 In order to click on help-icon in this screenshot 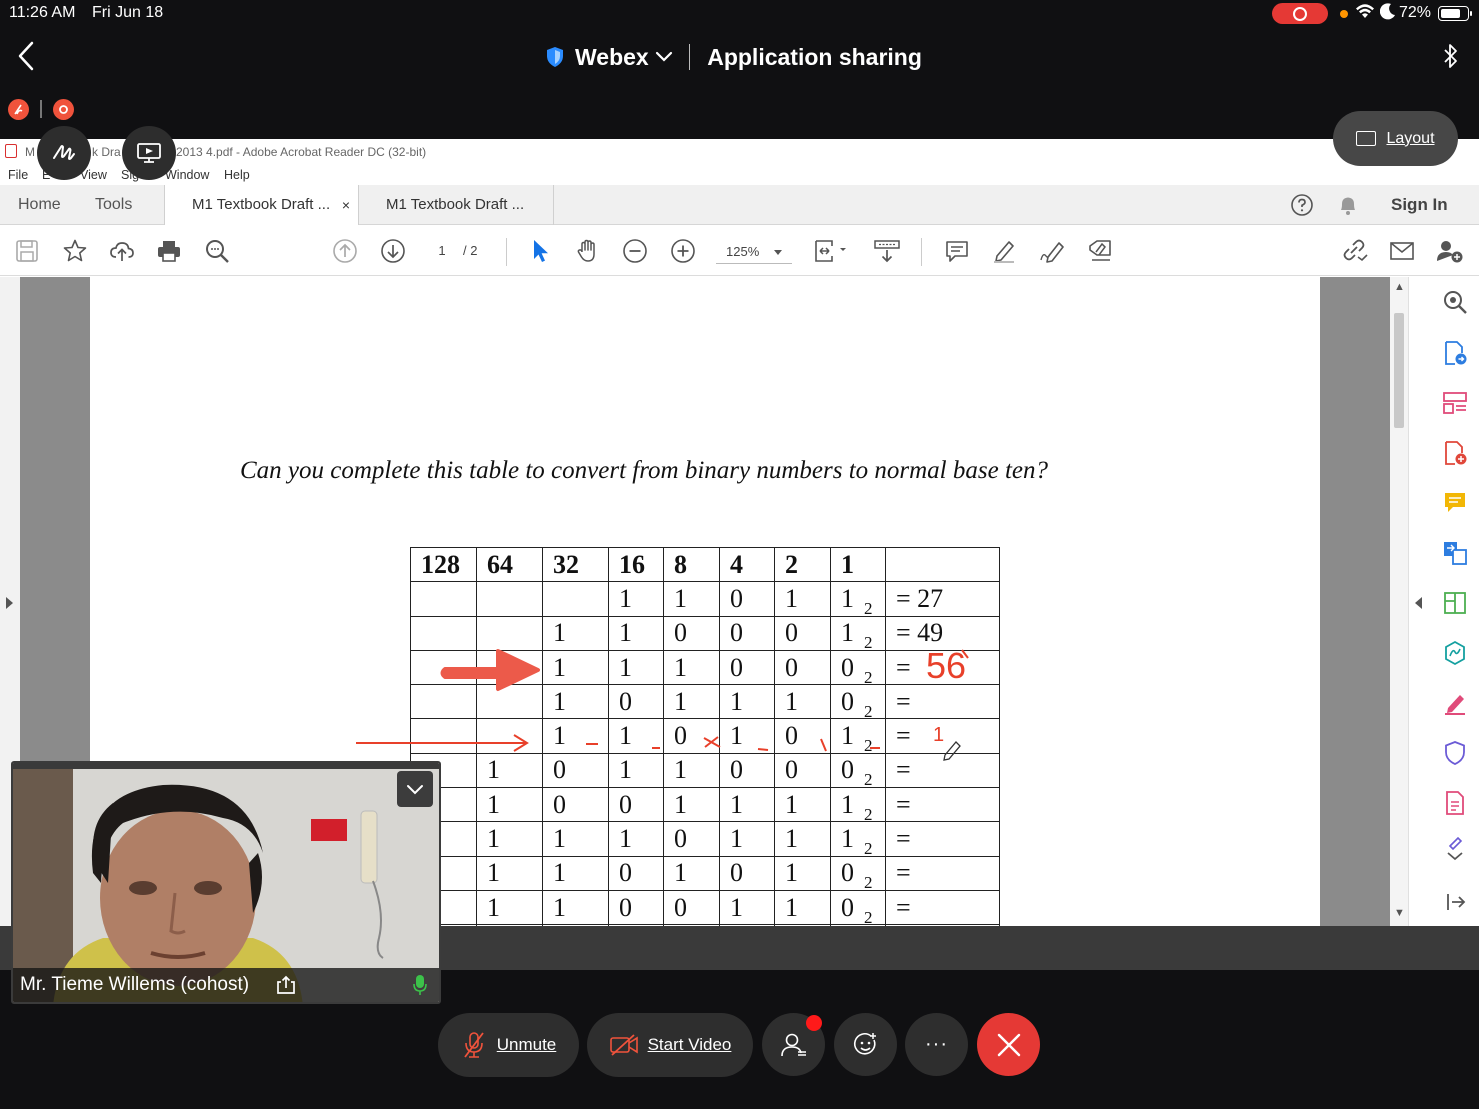, I will do `click(1302, 207)`.